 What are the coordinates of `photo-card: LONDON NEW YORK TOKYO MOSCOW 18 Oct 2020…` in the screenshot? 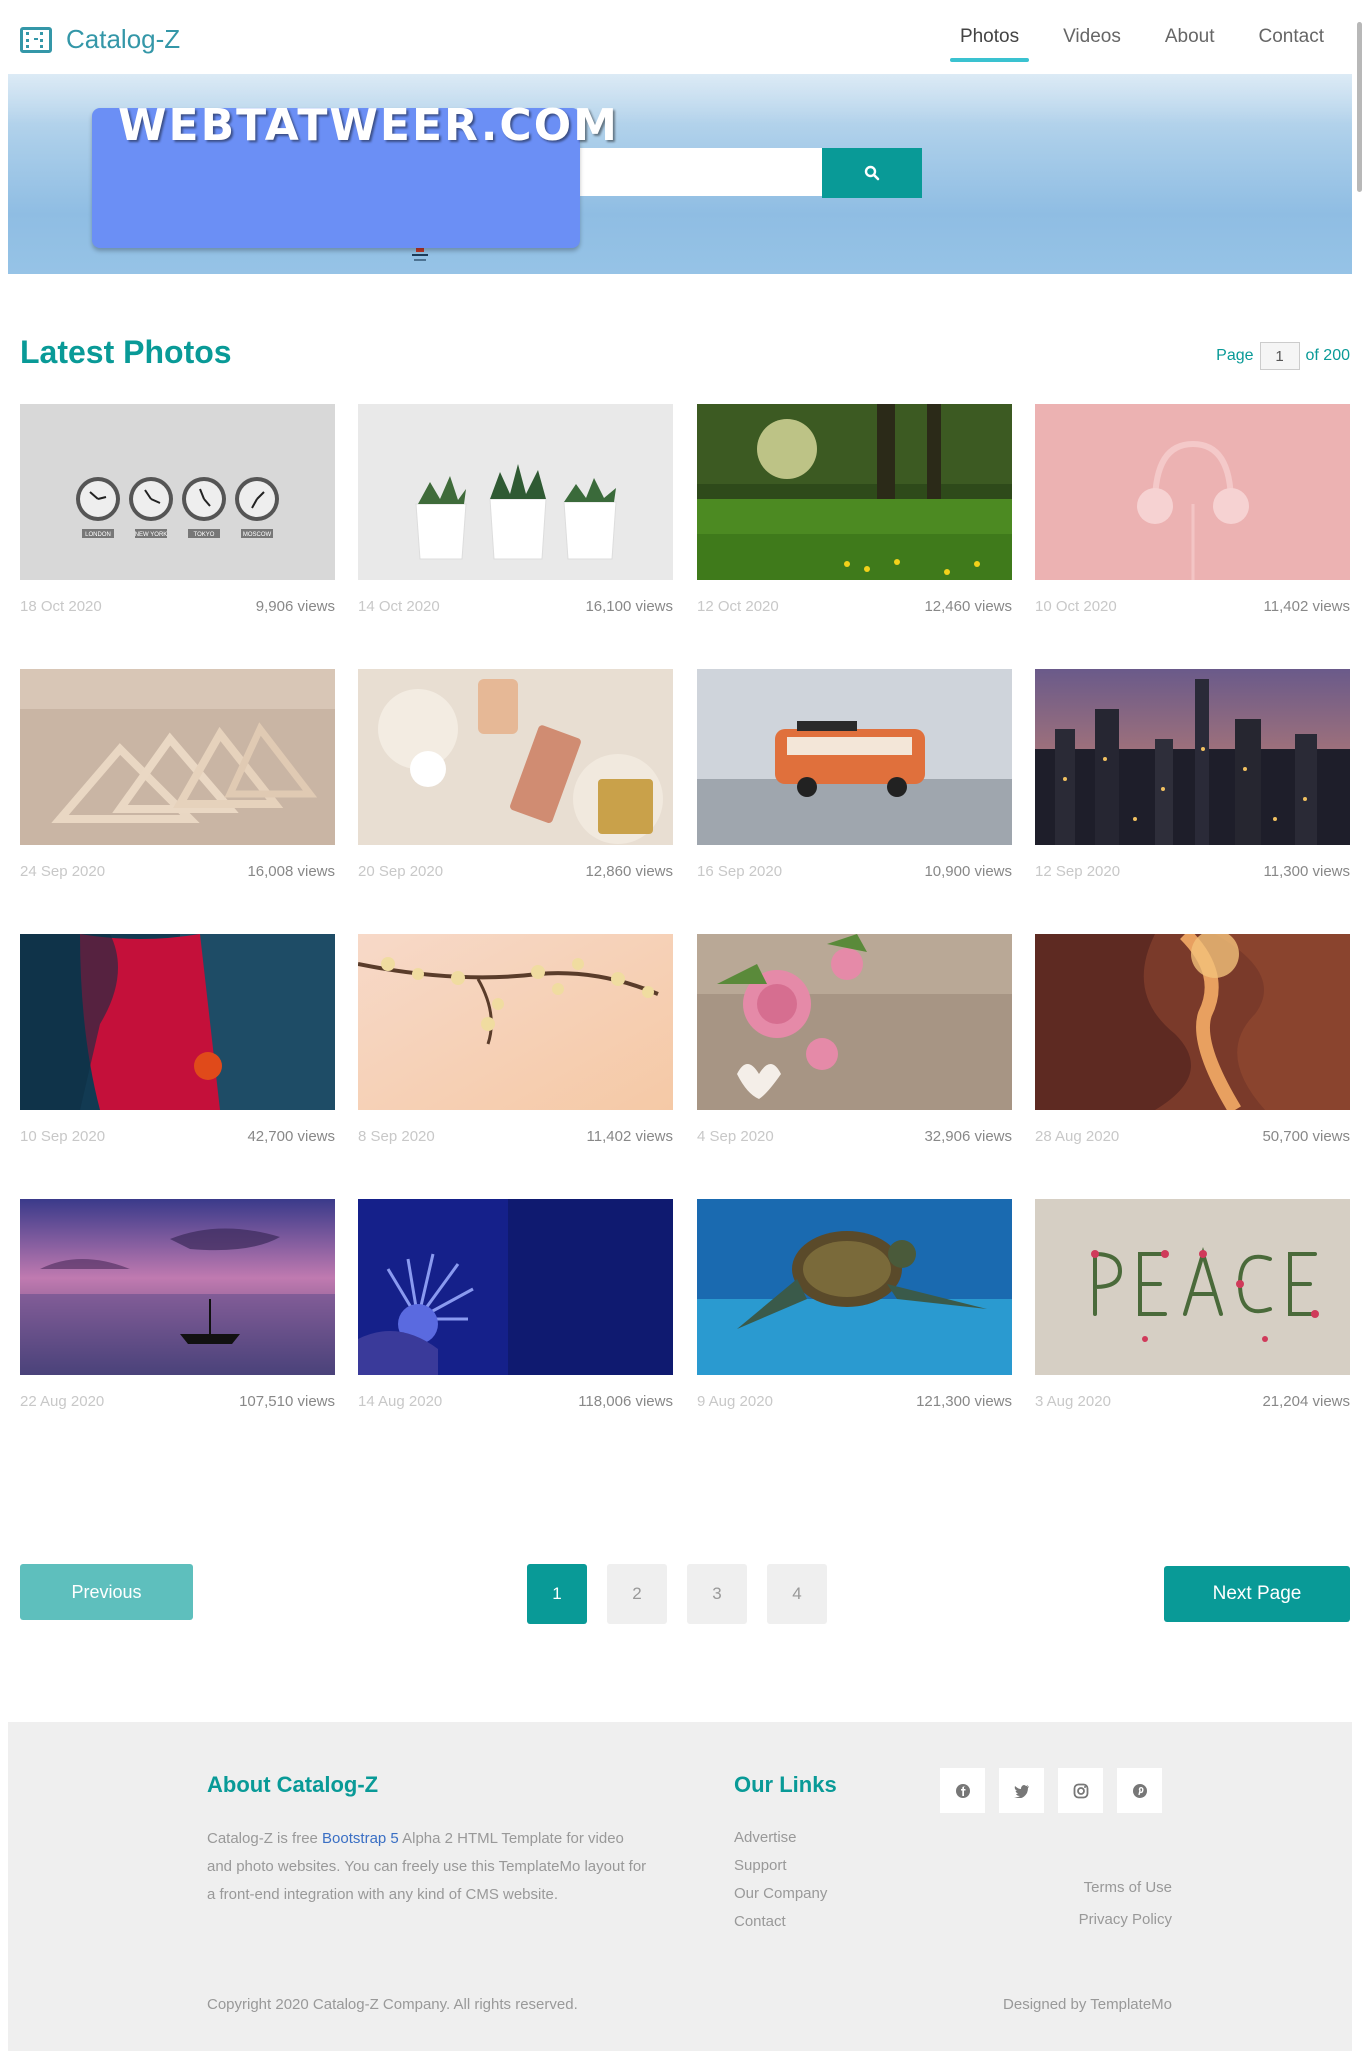 It's located at (177, 509).